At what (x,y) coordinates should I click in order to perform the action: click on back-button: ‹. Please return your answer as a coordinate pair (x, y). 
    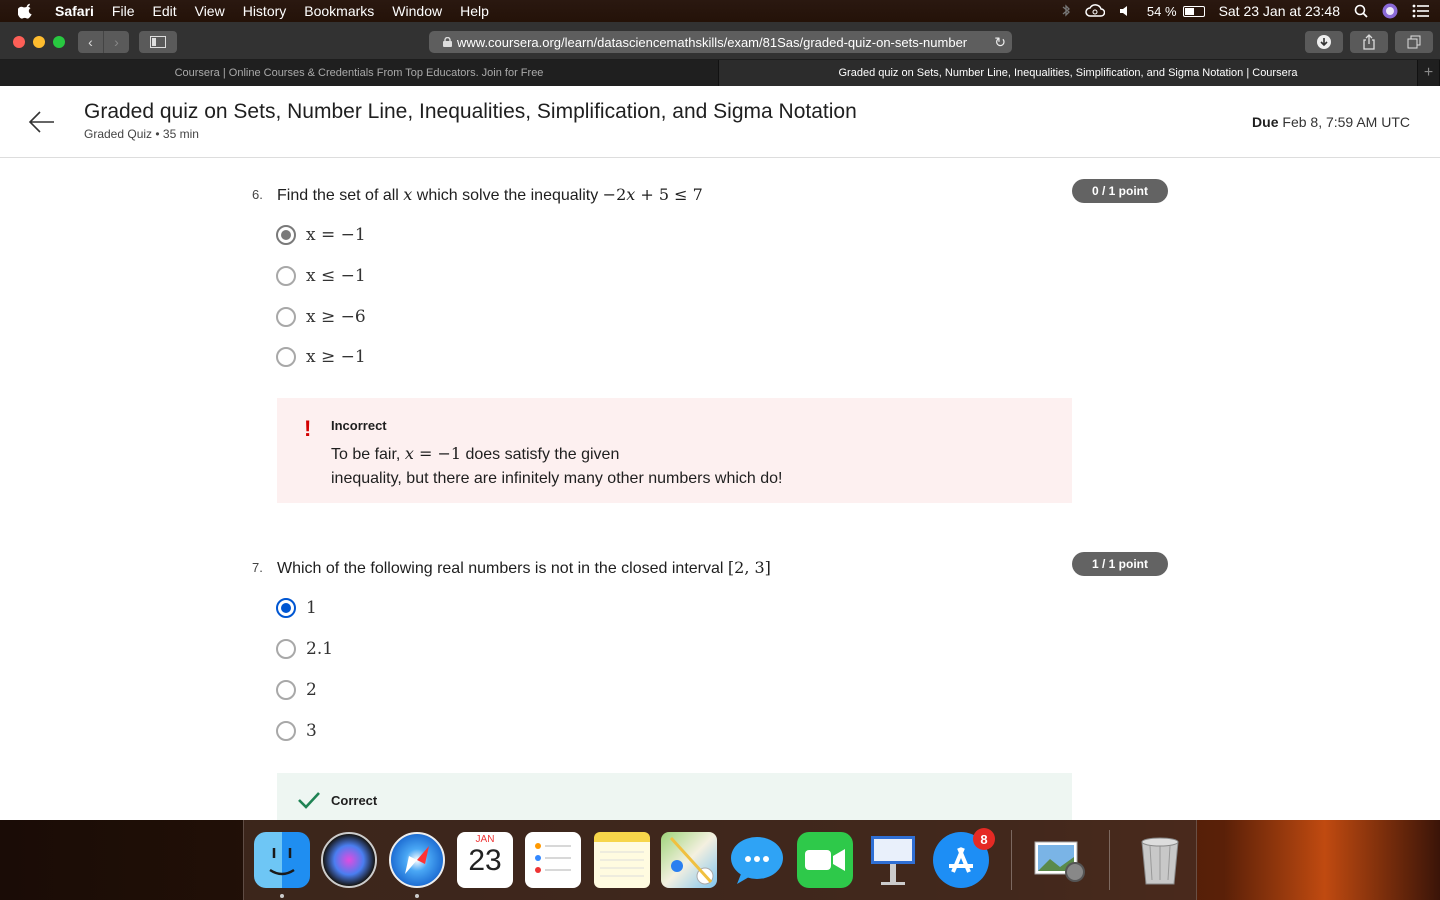
    Looking at the image, I should click on (90, 42).